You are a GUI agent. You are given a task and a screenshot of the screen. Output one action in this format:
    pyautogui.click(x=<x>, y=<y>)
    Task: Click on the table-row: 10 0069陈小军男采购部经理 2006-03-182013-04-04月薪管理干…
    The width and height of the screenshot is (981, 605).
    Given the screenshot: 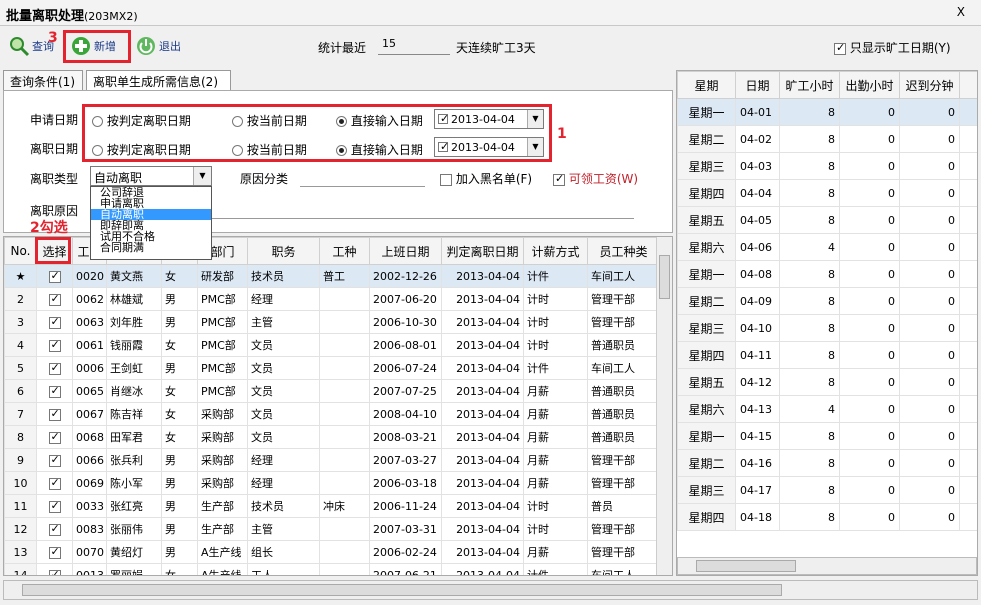 What is the action you would take?
    pyautogui.click(x=332, y=483)
    